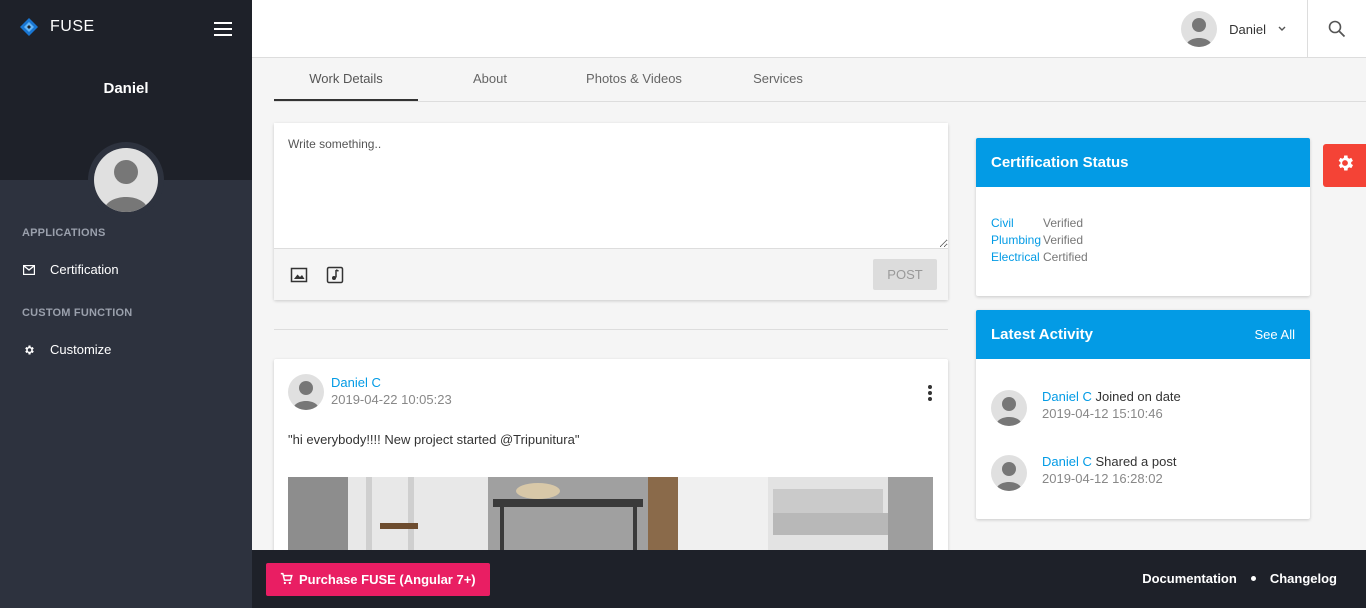  Describe the element at coordinates (223, 29) in the screenshot. I see `menu-toggle-icon` at that location.